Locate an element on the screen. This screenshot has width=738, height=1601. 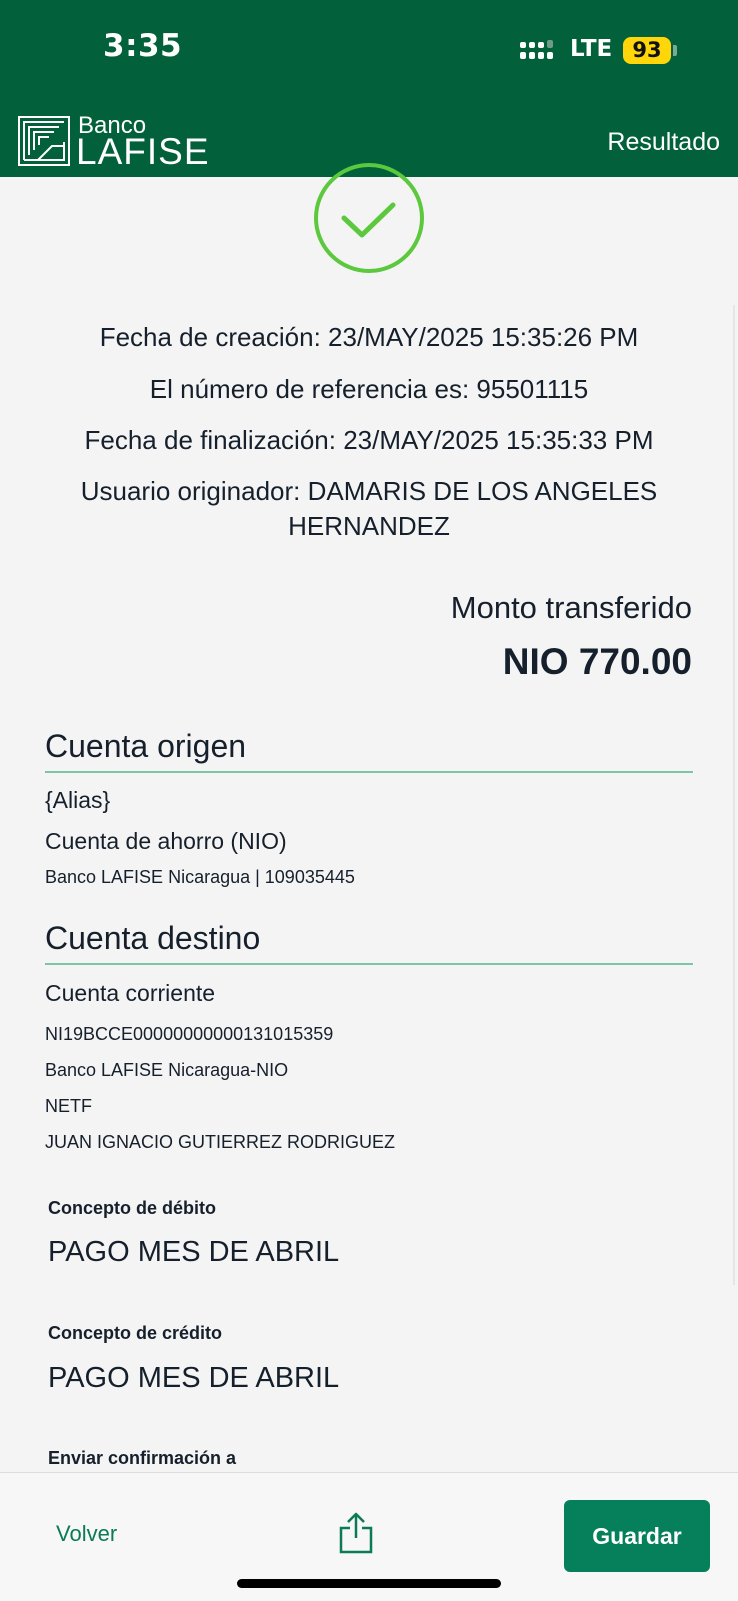
network-type: LTE is located at coordinates (591, 49).